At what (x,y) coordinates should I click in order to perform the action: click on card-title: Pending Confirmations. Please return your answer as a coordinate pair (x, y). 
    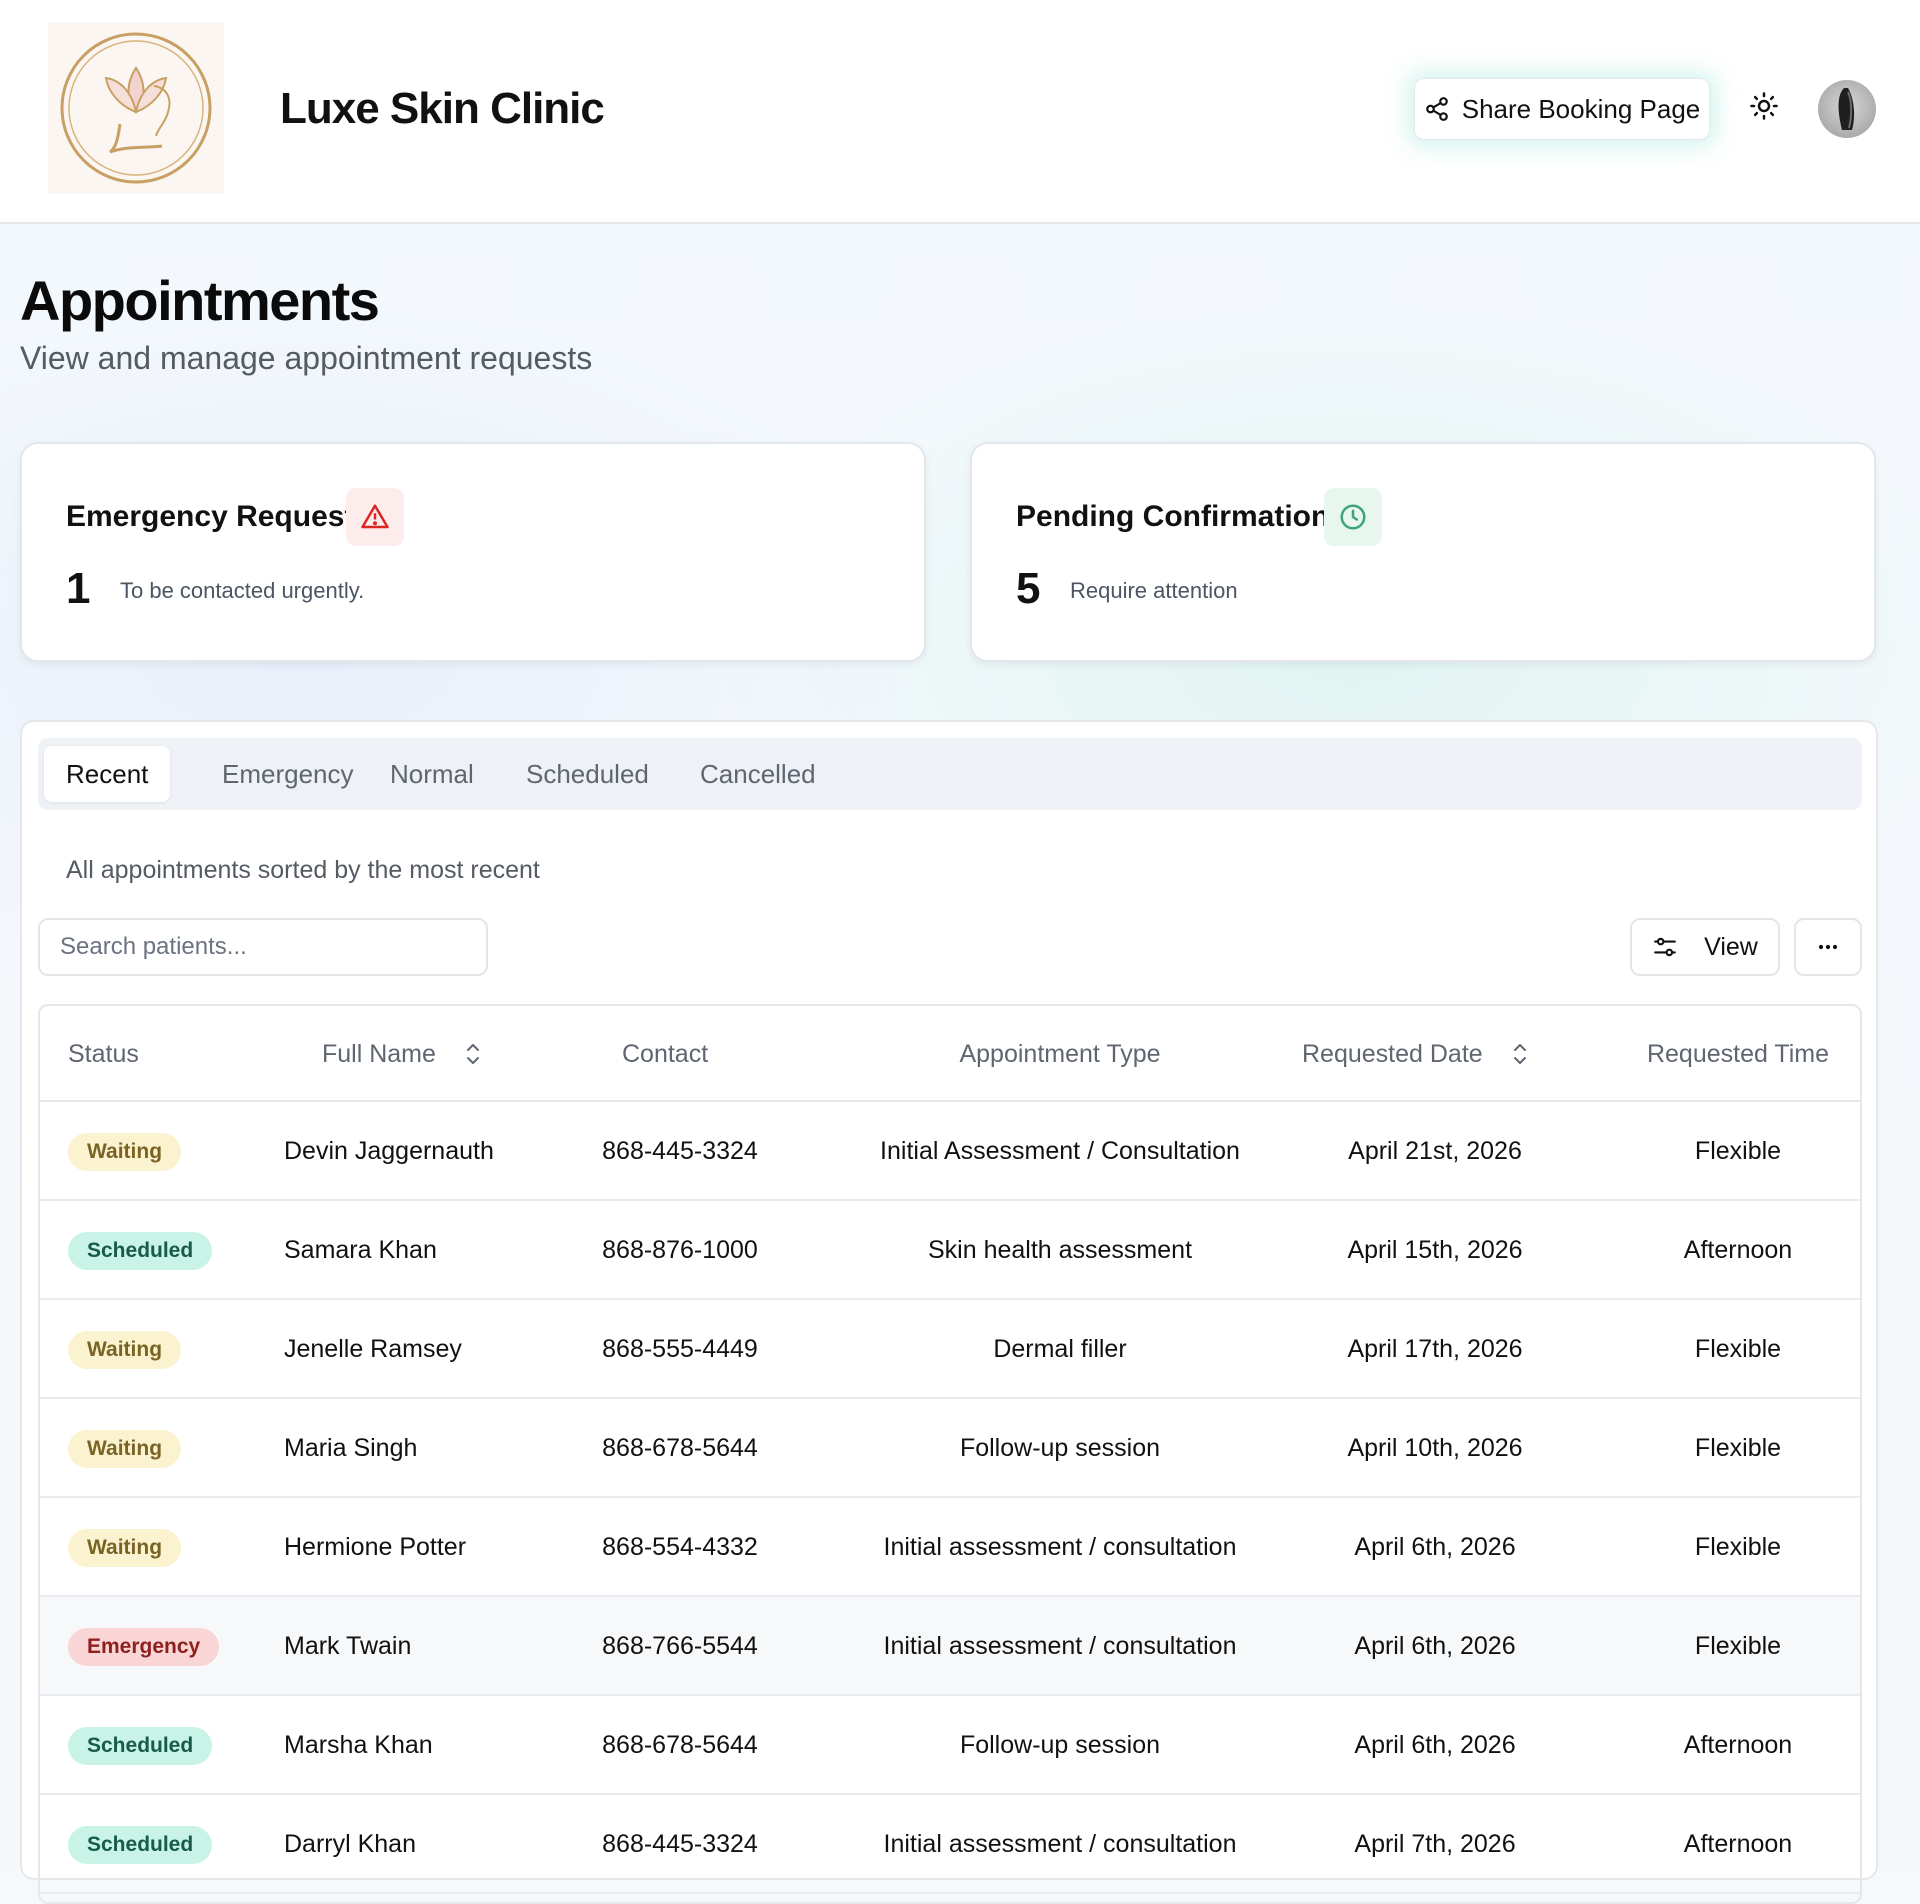
    Looking at the image, I should click on (1181, 516).